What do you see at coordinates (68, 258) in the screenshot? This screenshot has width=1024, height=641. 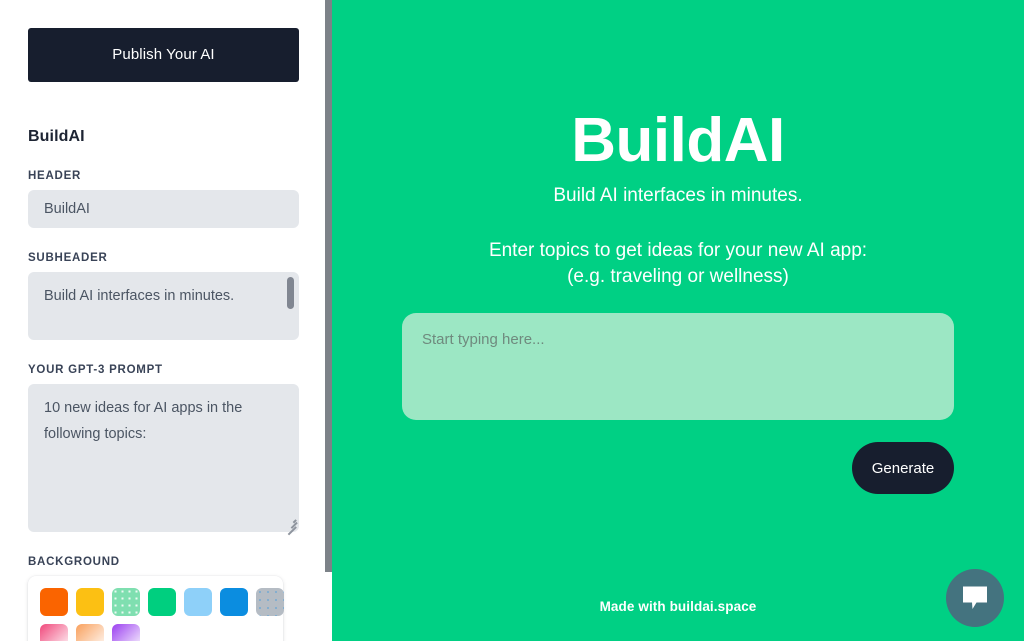 I see `subheader-field-label: SUBHEADER` at bounding box center [68, 258].